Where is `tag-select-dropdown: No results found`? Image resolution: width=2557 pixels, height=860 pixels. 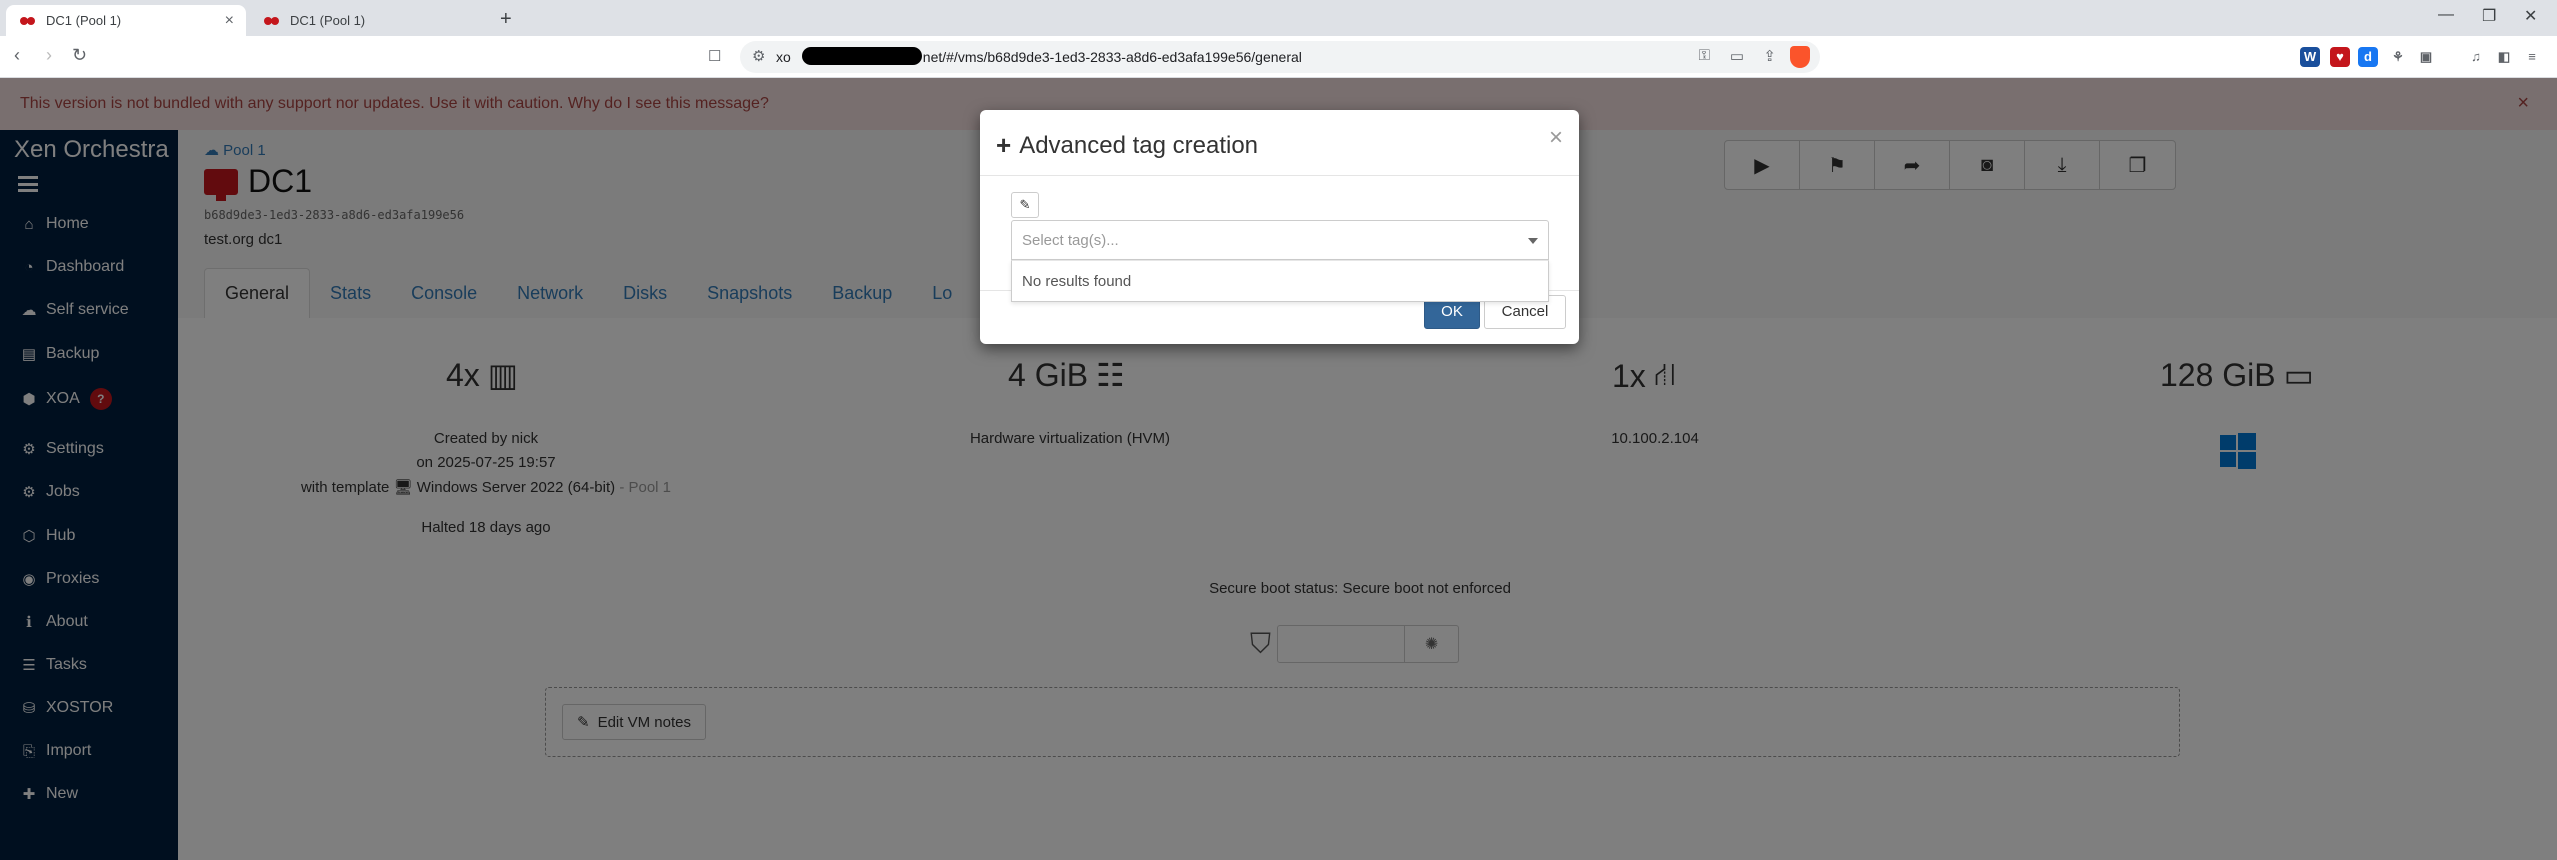
tag-select-dropdown: No results found is located at coordinates (1280, 281).